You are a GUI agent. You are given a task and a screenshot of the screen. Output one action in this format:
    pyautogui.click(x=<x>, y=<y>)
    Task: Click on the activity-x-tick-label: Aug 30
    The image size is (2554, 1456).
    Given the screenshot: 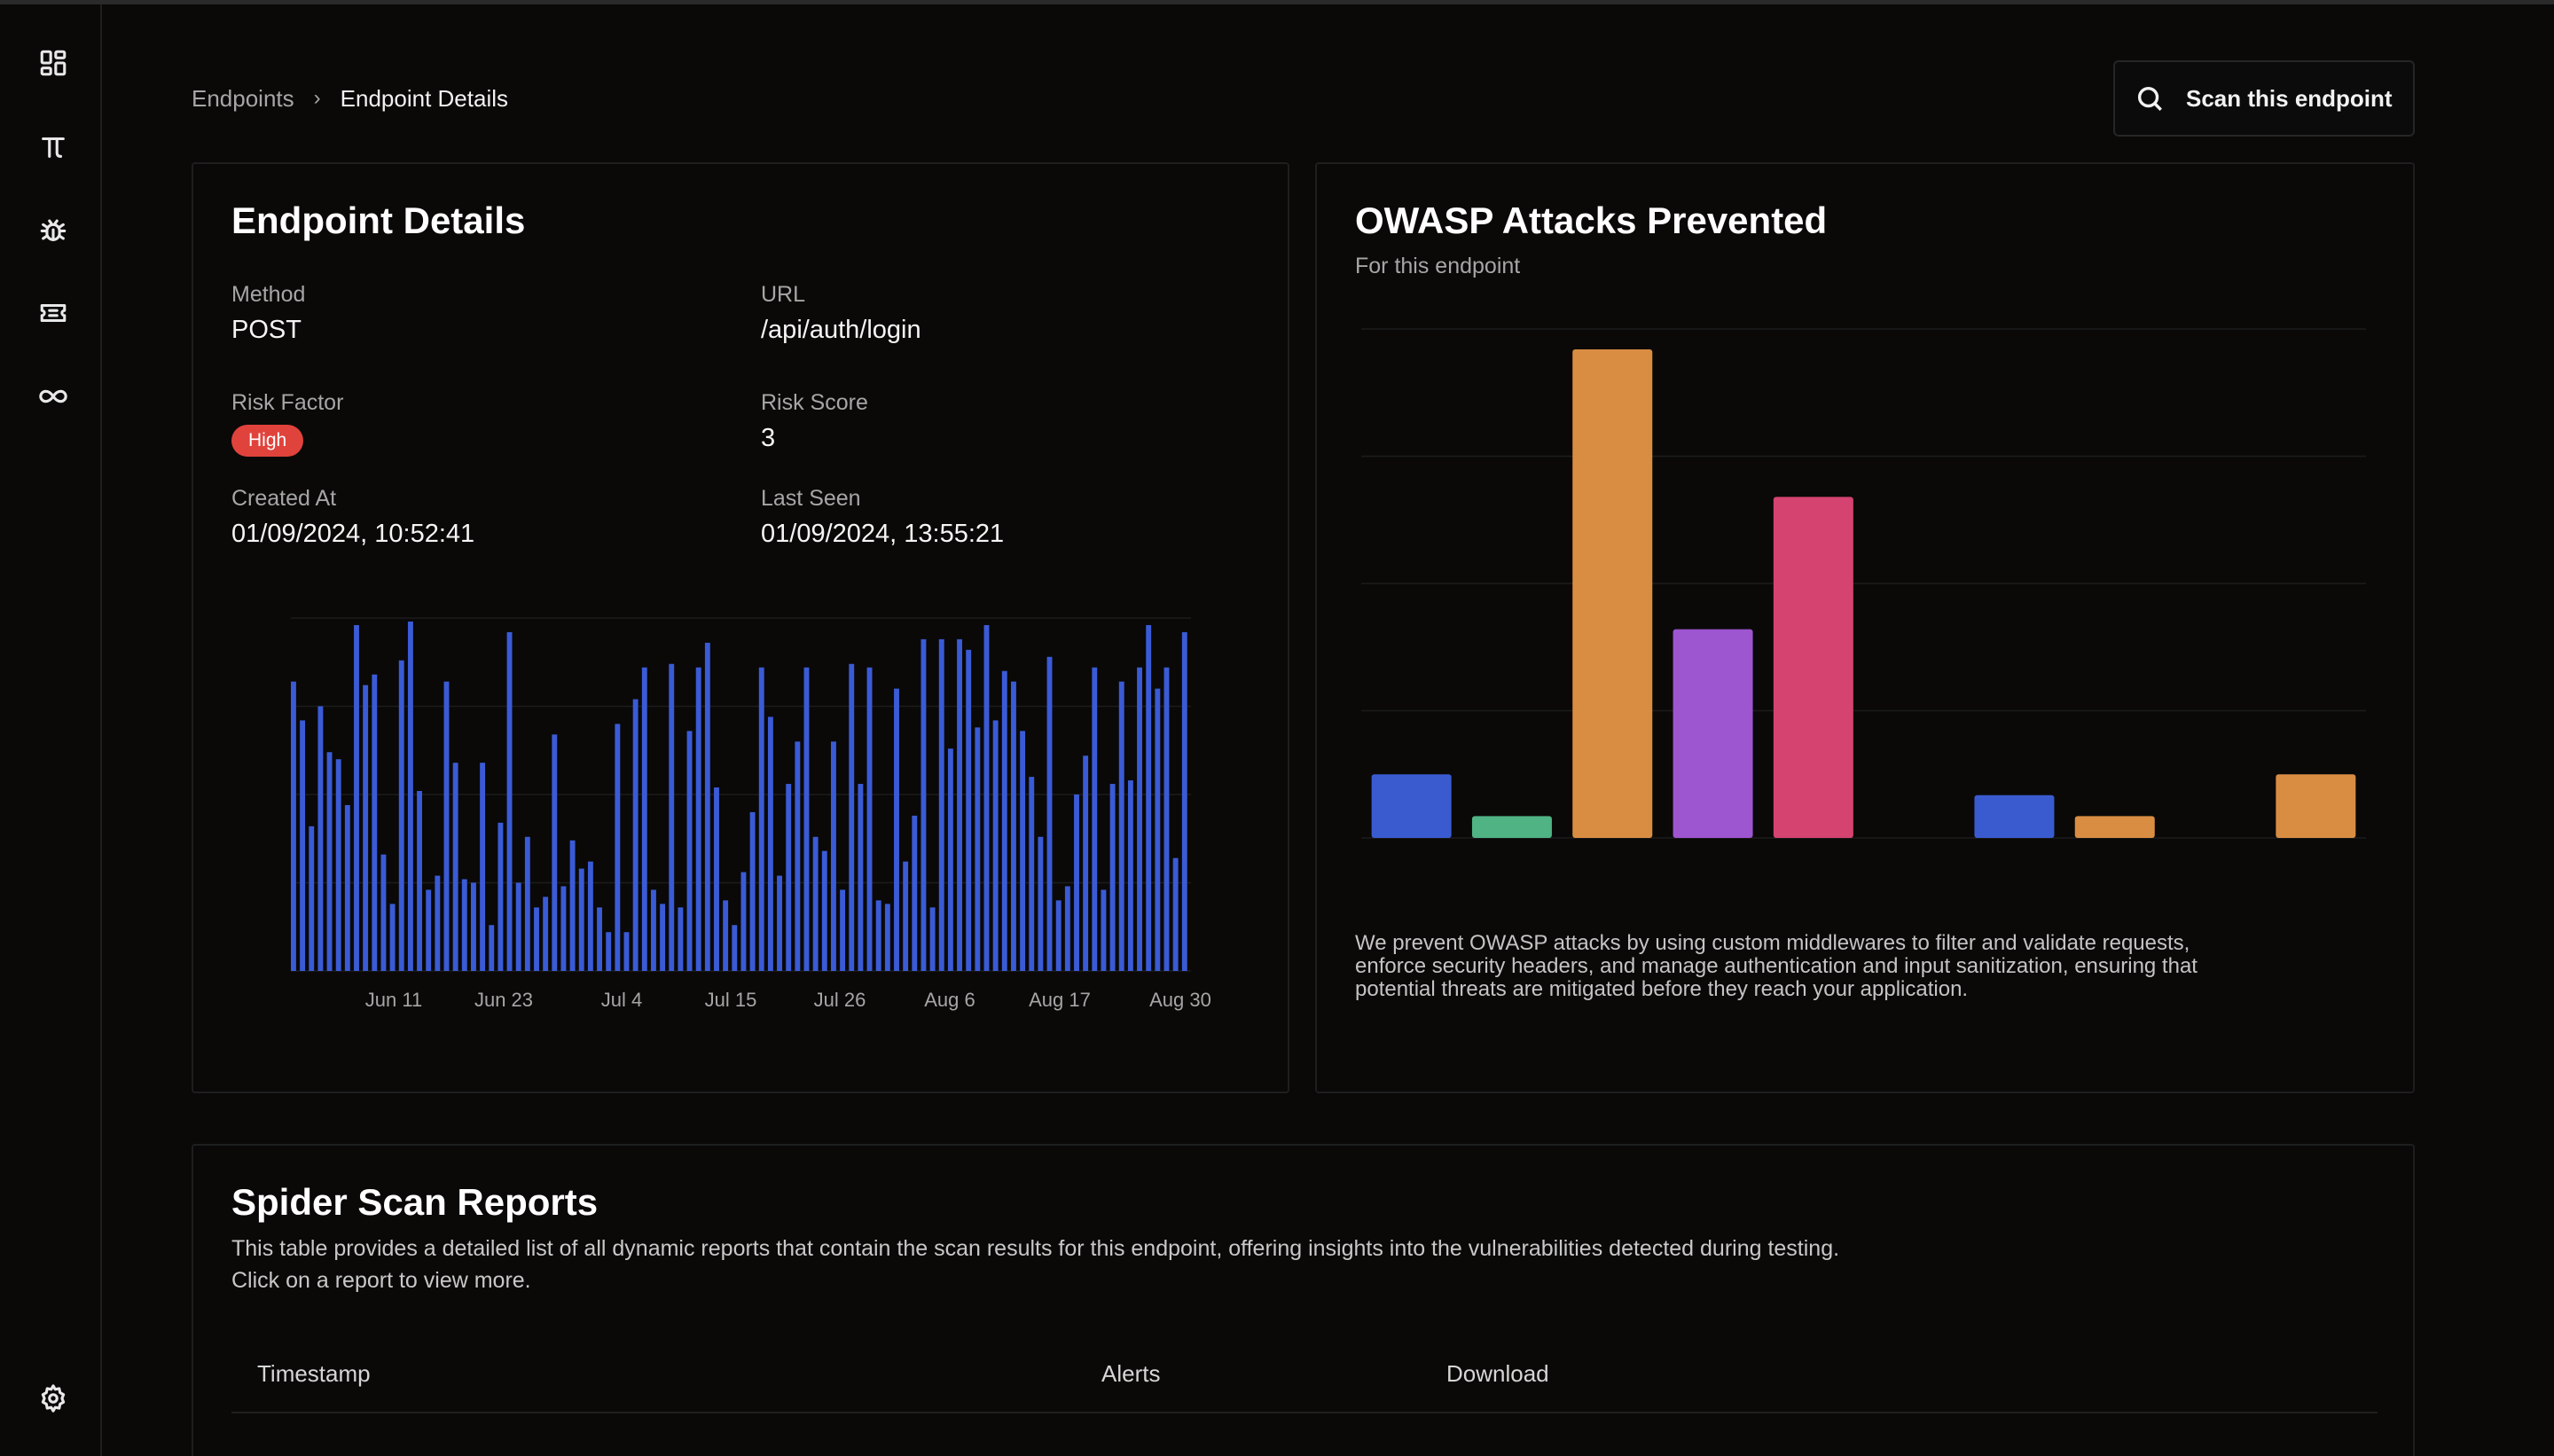 What is the action you would take?
    pyautogui.click(x=1180, y=1000)
    